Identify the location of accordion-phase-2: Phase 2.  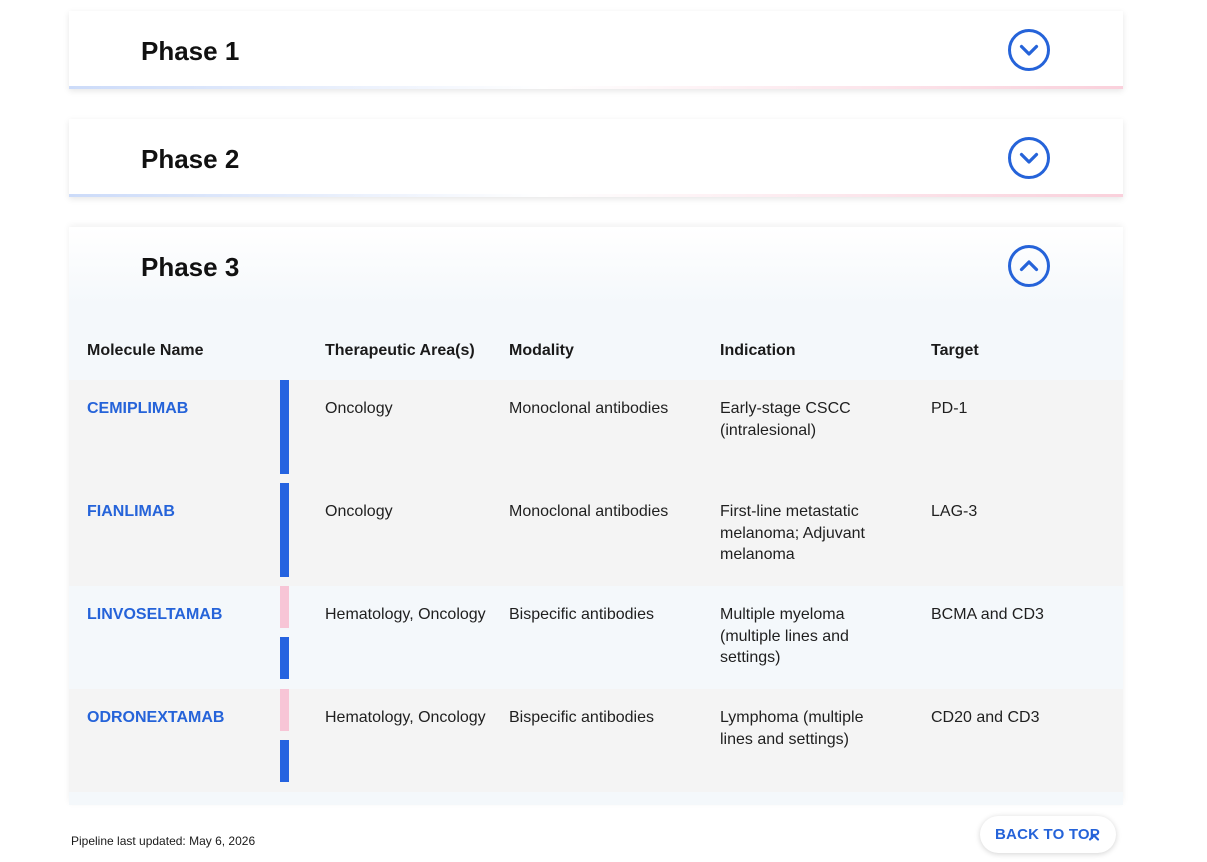
(596, 158).